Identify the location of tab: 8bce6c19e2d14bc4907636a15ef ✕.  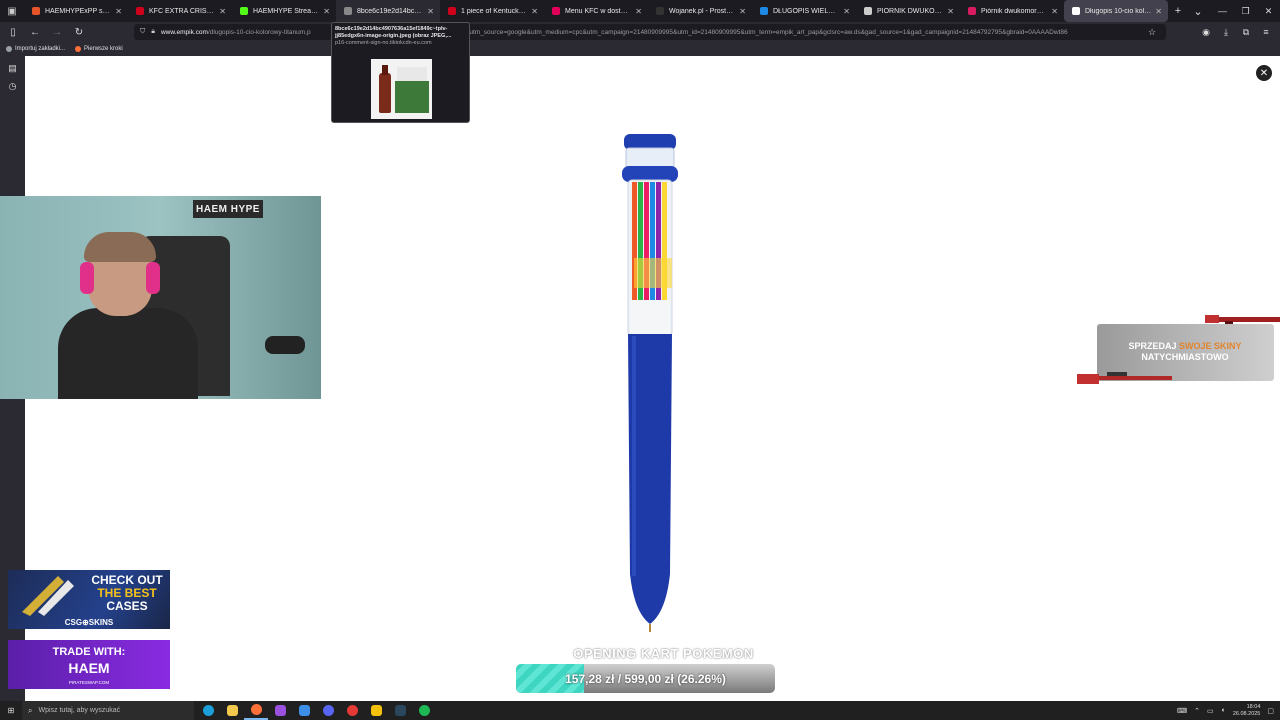
(388, 11).